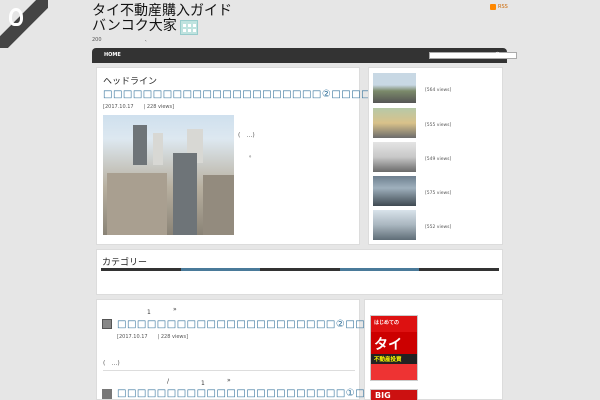  Describe the element at coordinates (438, 125) in the screenshot. I see `popular-views: [555 views]` at that location.